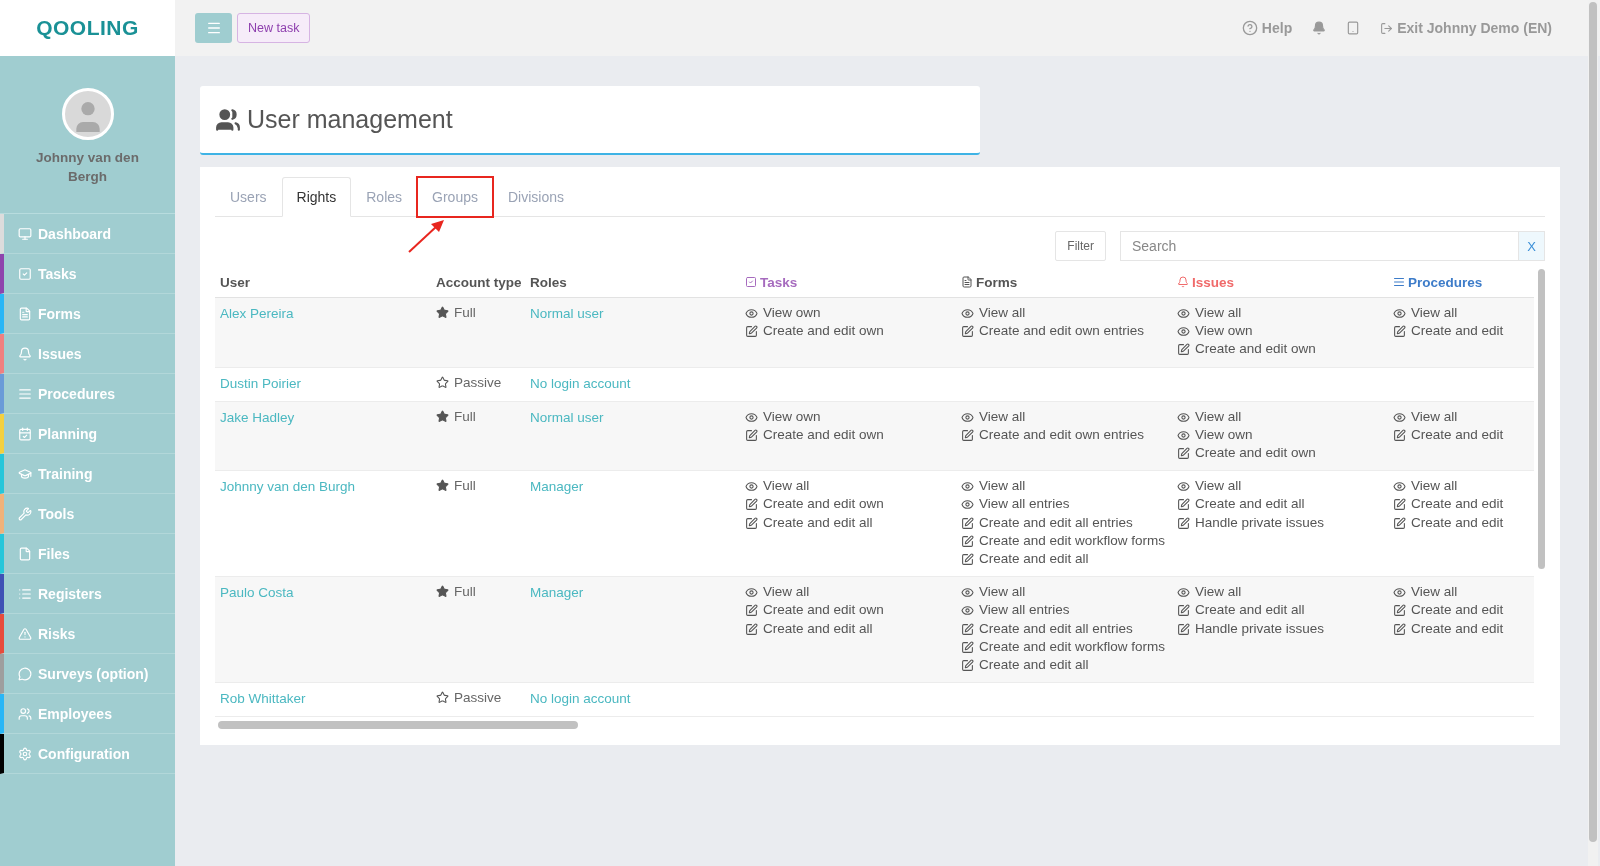 Image resolution: width=1600 pixels, height=866 pixels. I want to click on tab: Divisions, so click(535, 197).